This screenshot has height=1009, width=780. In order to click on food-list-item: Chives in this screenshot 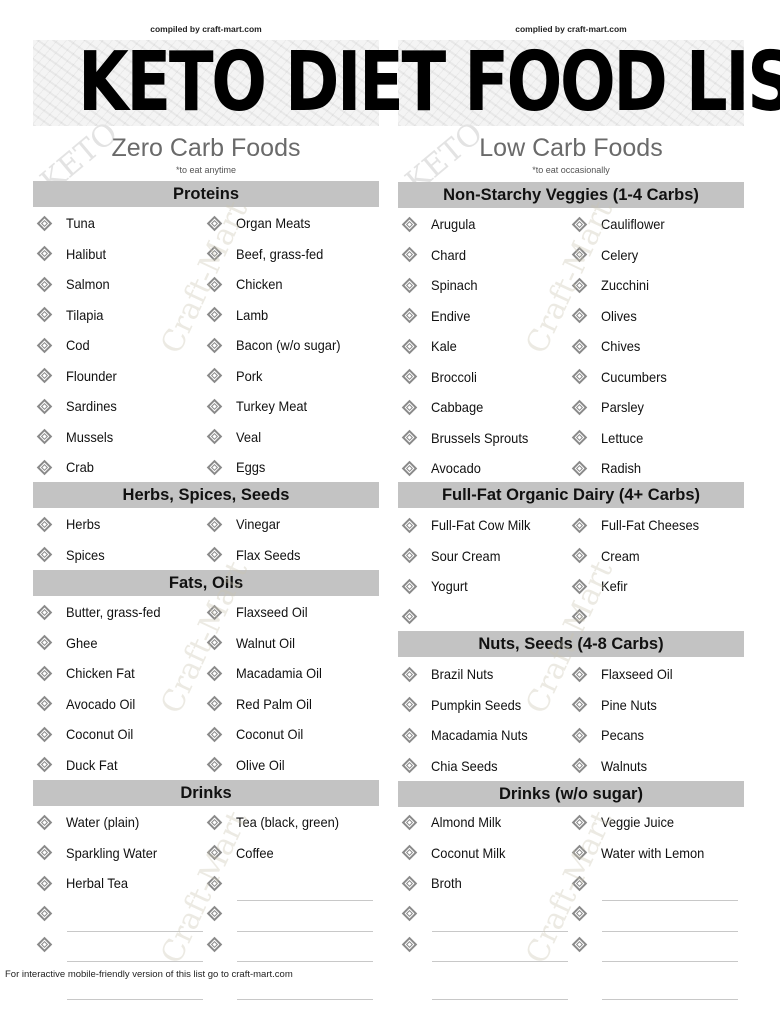, I will do `click(607, 346)`.